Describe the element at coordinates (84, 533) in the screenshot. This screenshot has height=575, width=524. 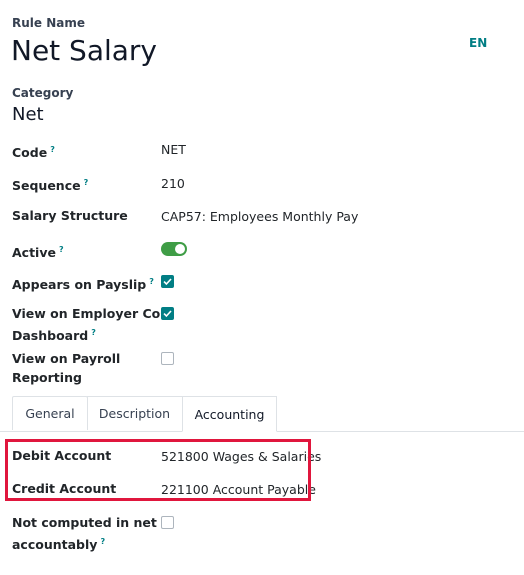
I see `not-computed-label: Not computed in net accountably?` at that location.